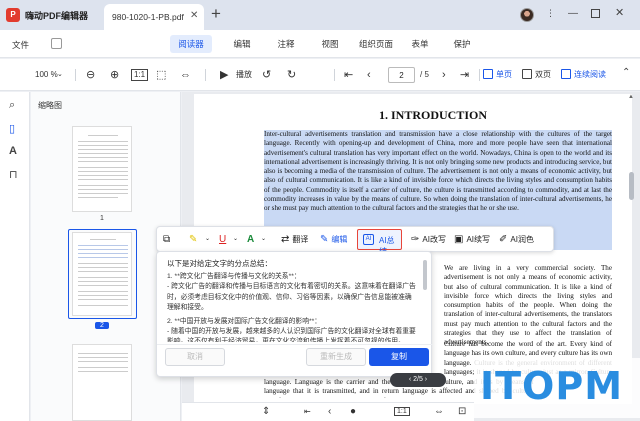 This screenshot has width=640, height=421. Describe the element at coordinates (631, 97) in the screenshot. I see `scroll-up-icon: ▲` at that location.